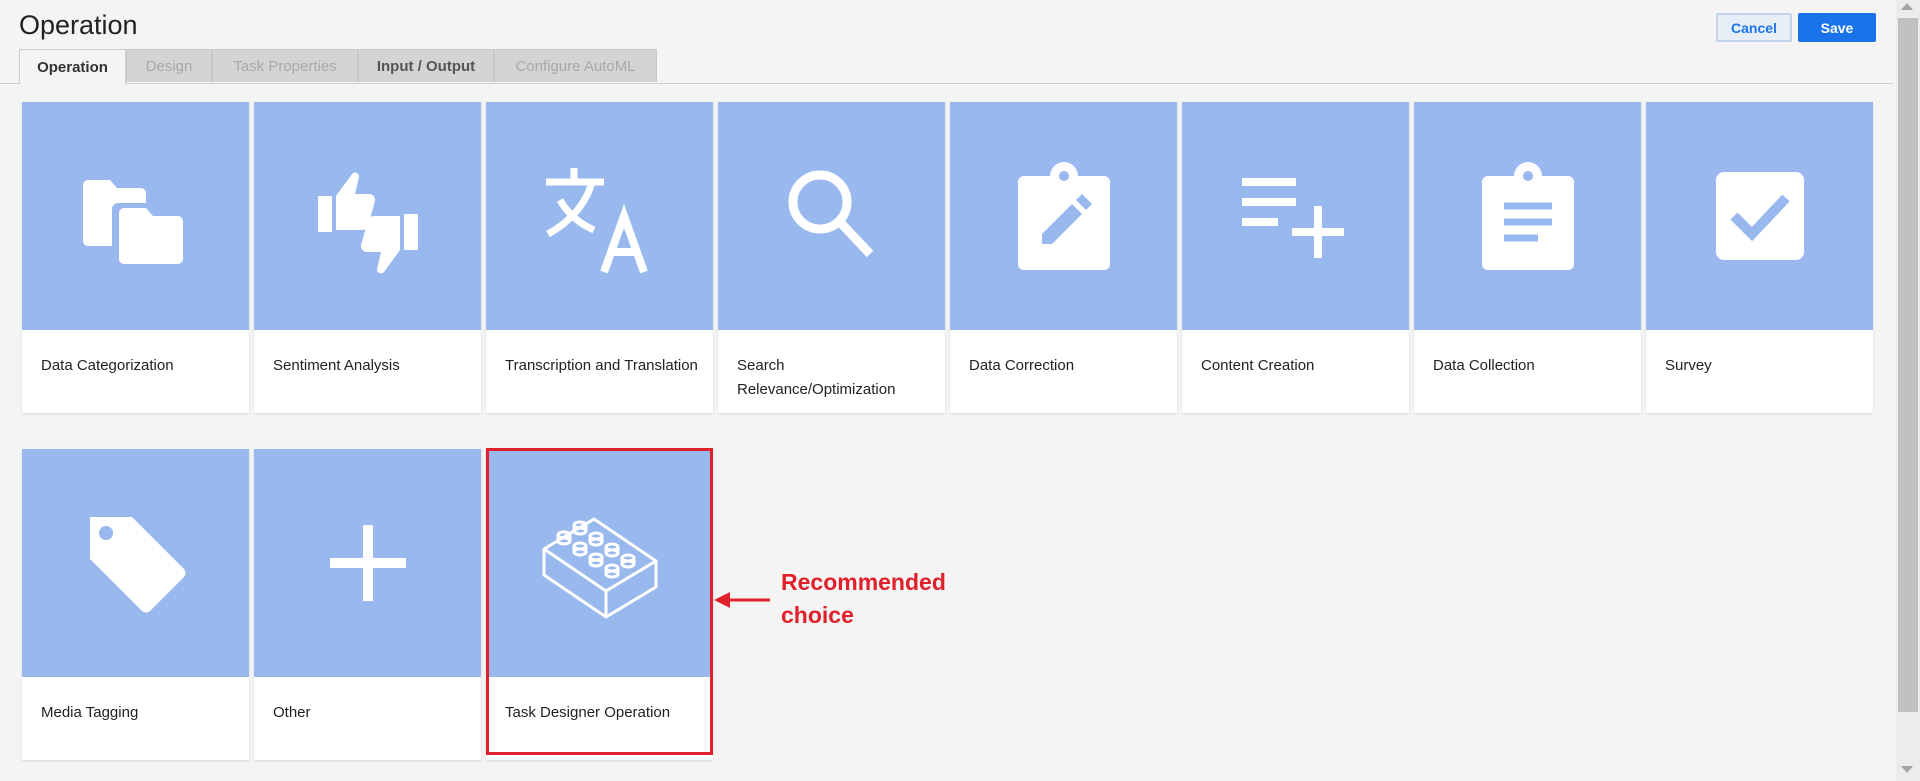 This screenshot has height=781, width=1920. I want to click on card-sentiment-analysis: Sentiment Analysis, so click(367, 257).